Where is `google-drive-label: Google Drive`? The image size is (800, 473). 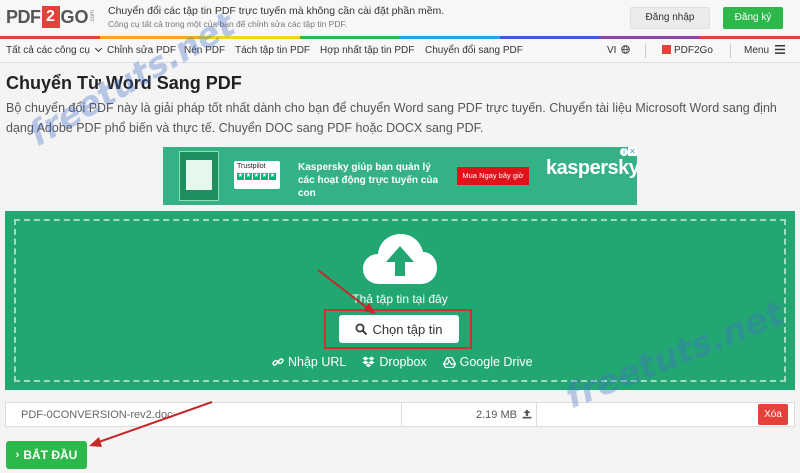
google-drive-label: Google Drive is located at coordinates (496, 362).